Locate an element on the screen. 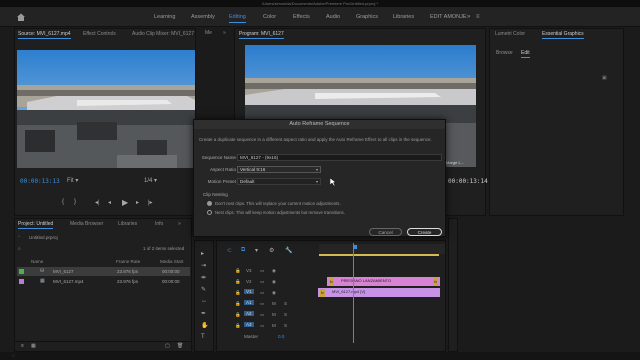  subtab-browse: Browse is located at coordinates (504, 53).